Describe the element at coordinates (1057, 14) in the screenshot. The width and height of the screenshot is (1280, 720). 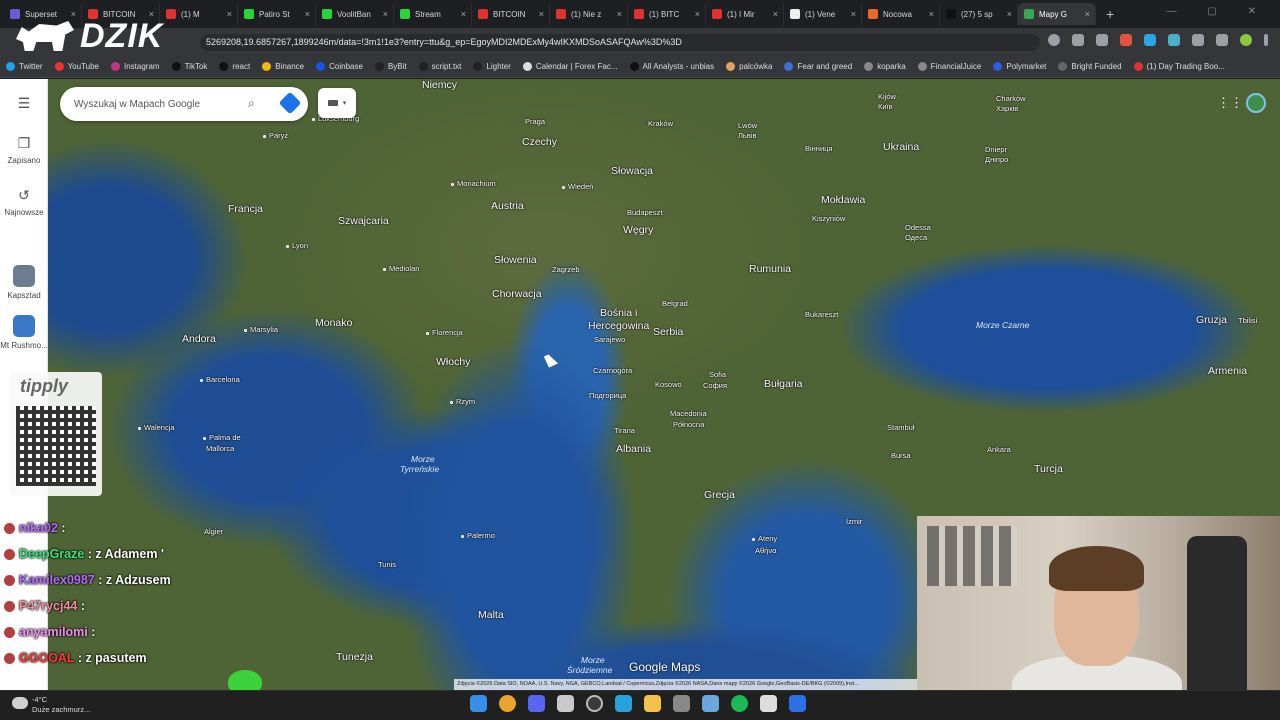
I see `browser-tab: Mapy G ×` at that location.